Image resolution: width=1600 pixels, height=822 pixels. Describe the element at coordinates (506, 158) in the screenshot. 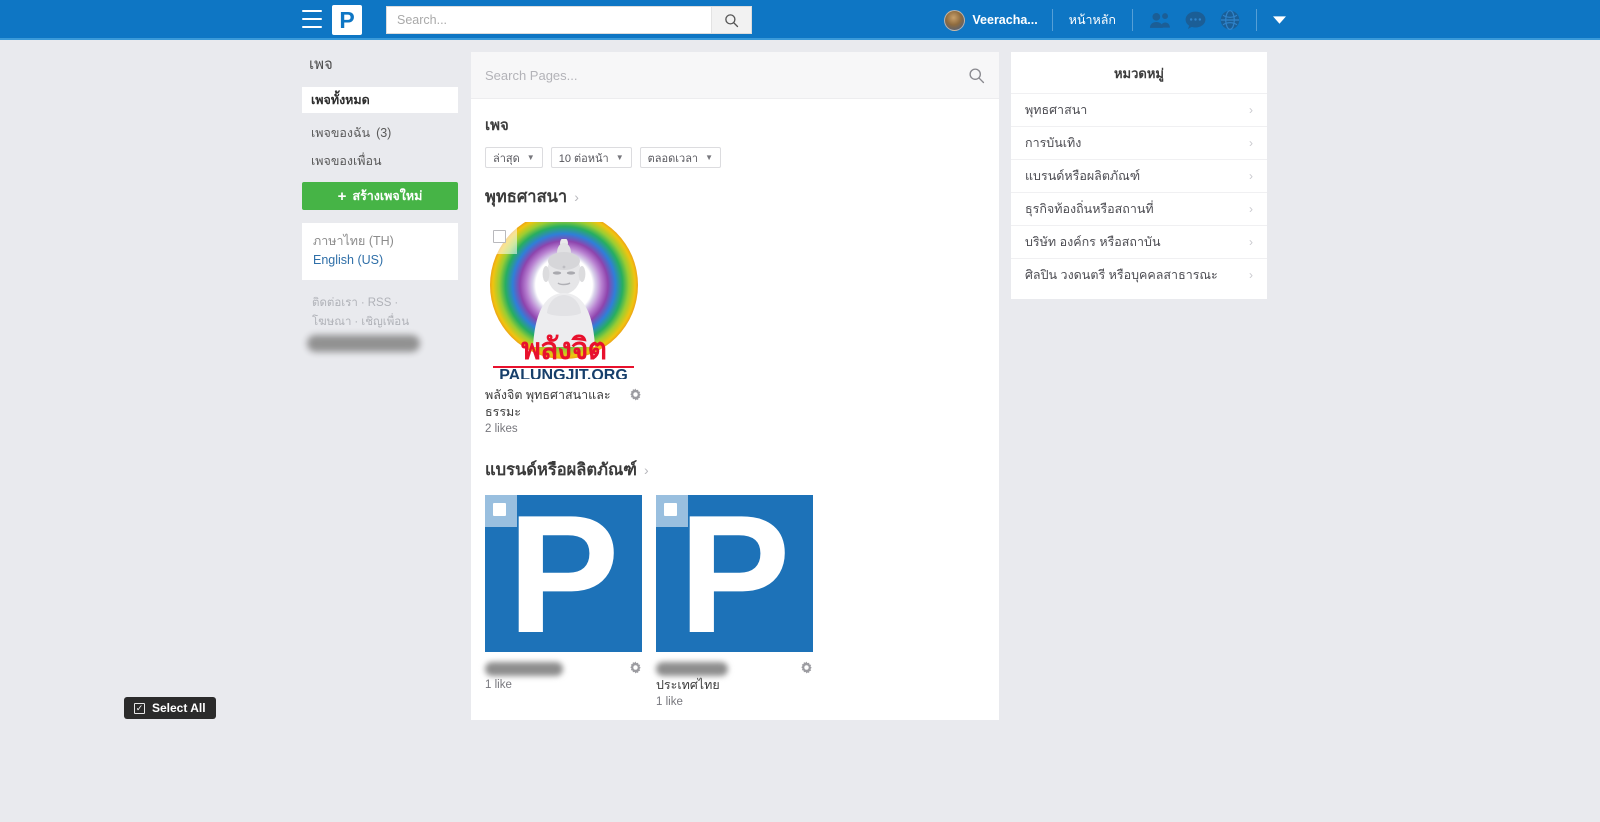

I see `filter-sort-label: ล่าสุด` at that location.